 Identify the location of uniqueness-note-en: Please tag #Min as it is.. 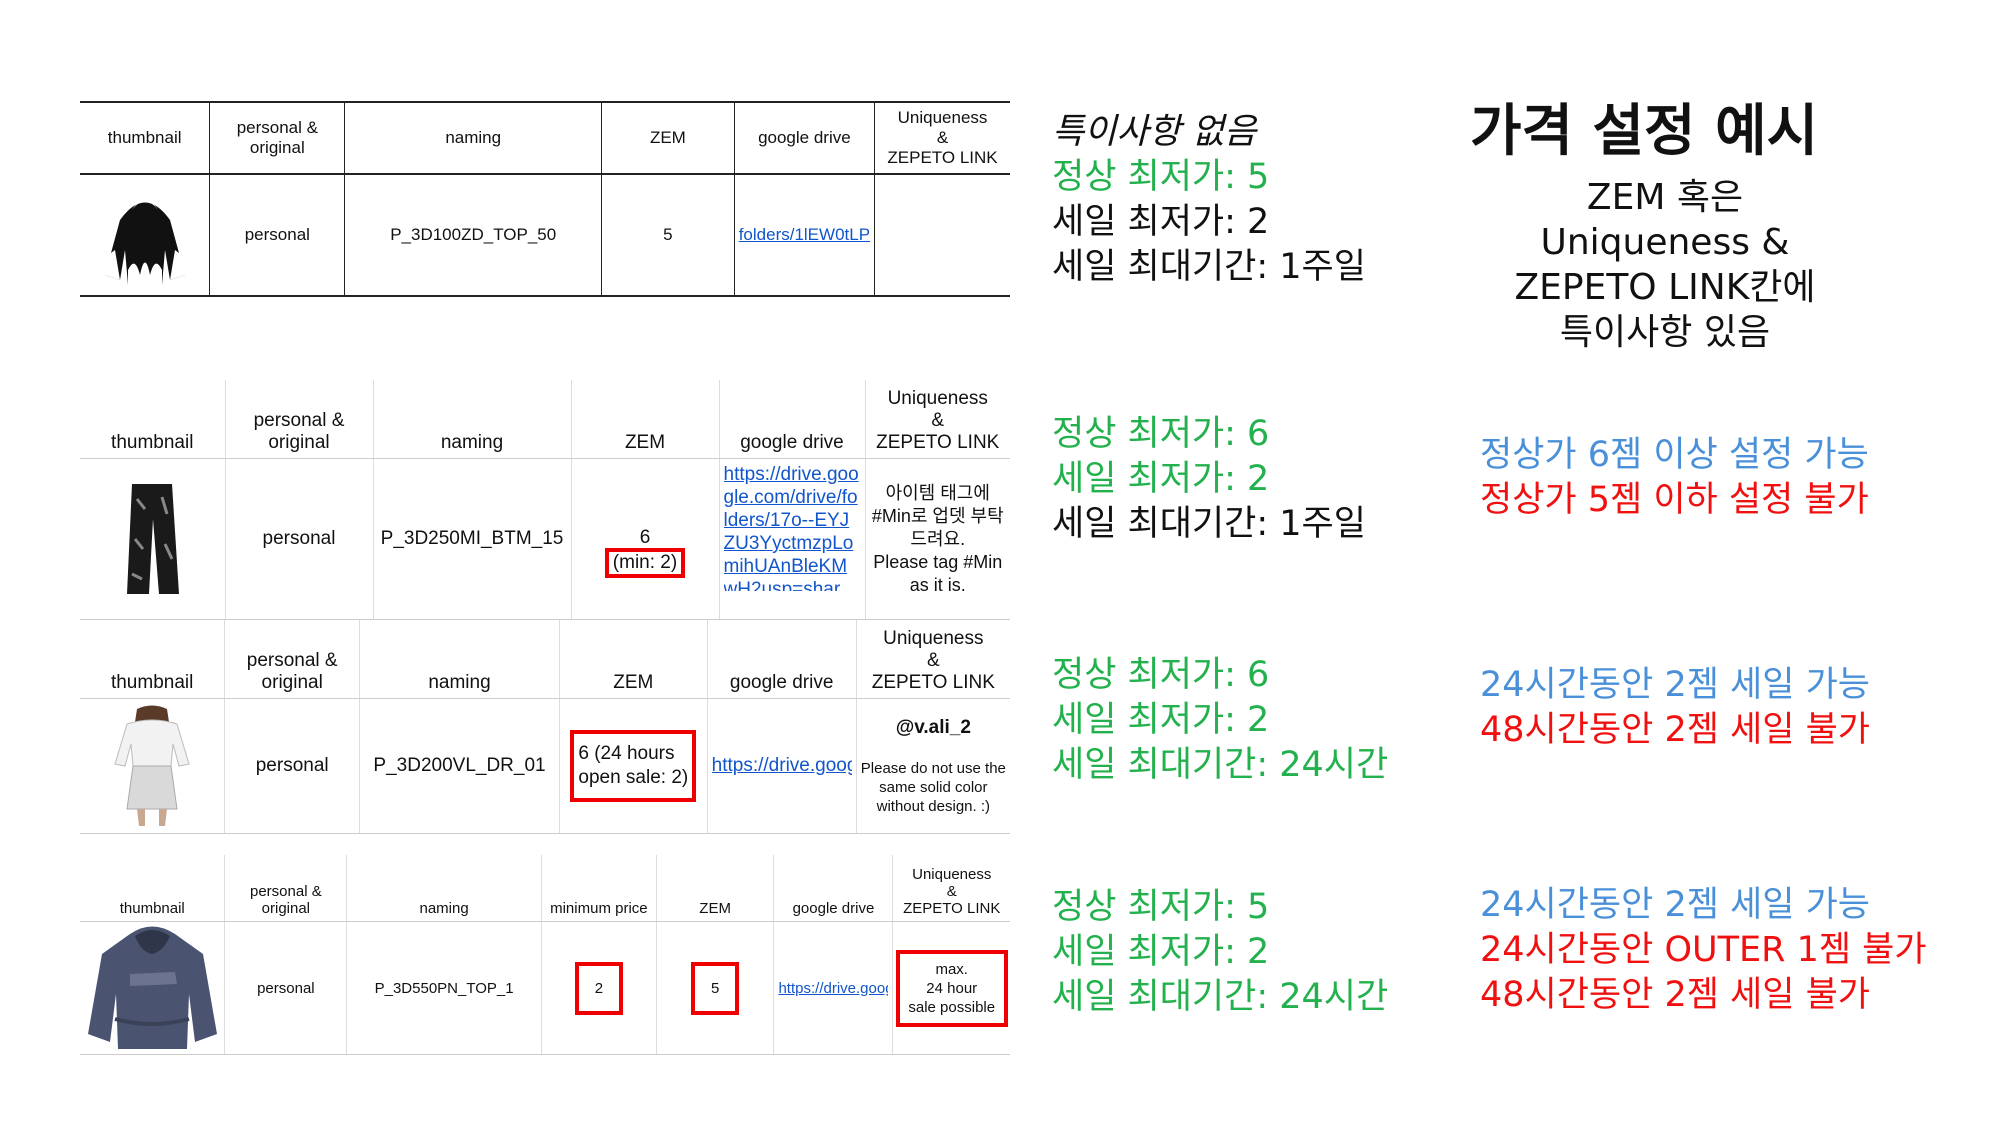
(938, 573).